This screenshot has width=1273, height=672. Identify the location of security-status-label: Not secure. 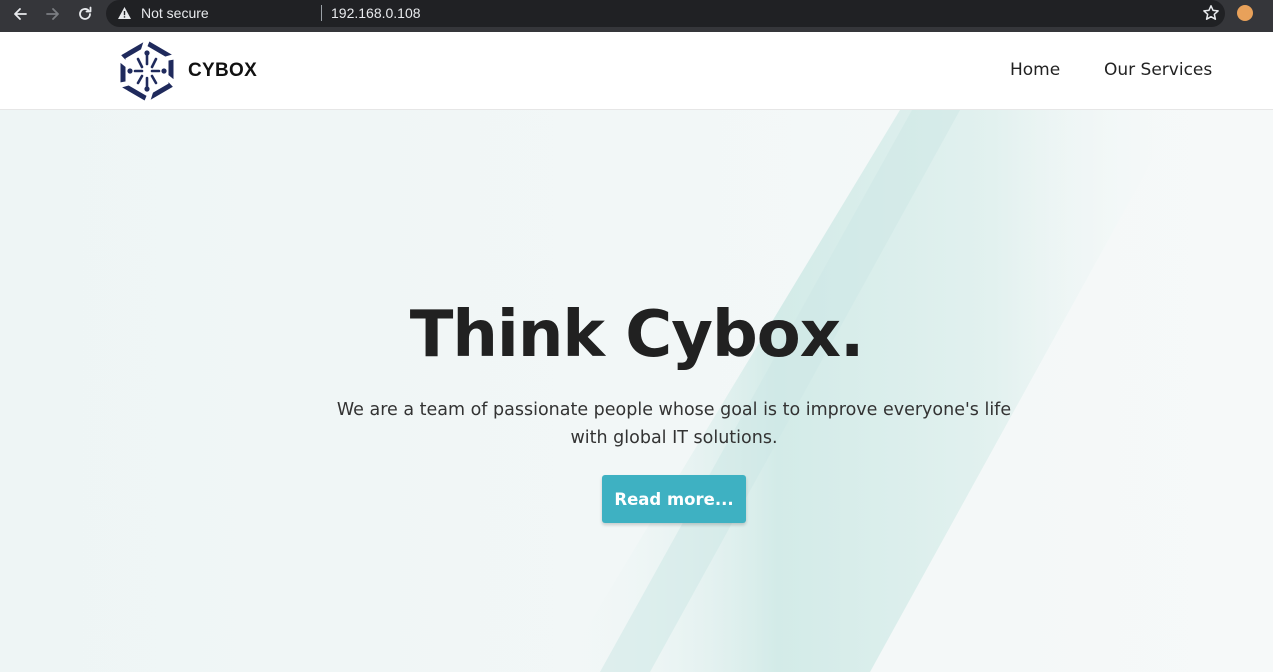
(175, 13).